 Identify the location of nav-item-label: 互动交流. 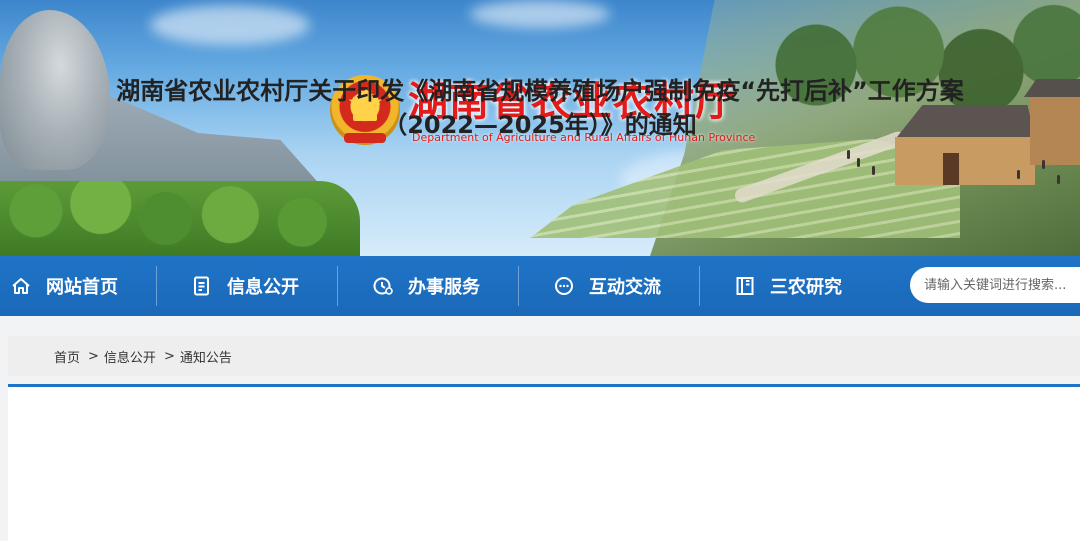
(625, 287).